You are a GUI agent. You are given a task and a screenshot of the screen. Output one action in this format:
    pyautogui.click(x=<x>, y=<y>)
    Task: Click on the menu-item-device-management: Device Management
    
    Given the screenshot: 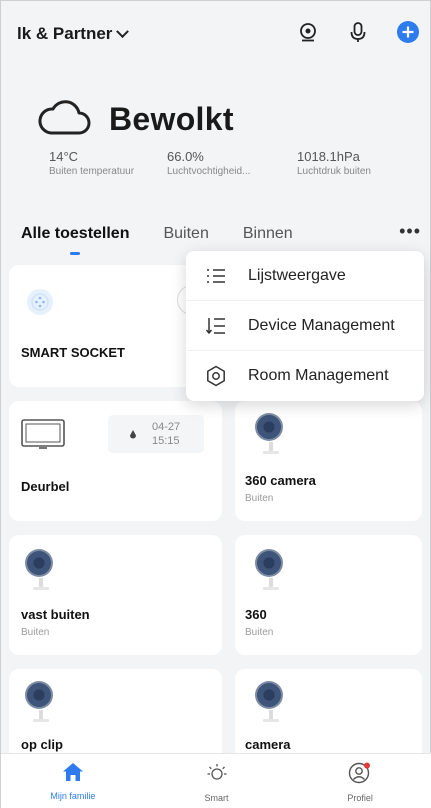 What is the action you would take?
    pyautogui.click(x=305, y=326)
    